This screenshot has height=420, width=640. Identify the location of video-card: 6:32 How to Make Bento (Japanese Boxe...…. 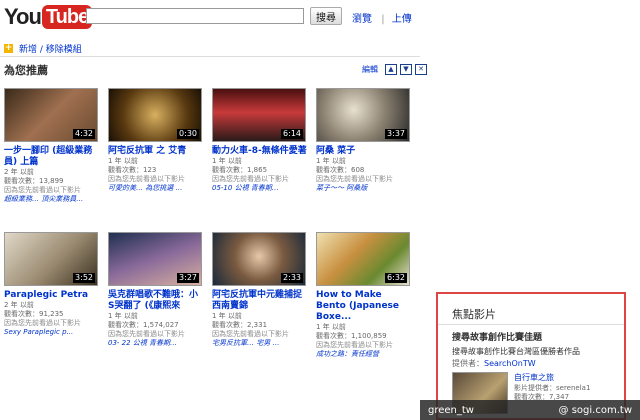
(364, 295).